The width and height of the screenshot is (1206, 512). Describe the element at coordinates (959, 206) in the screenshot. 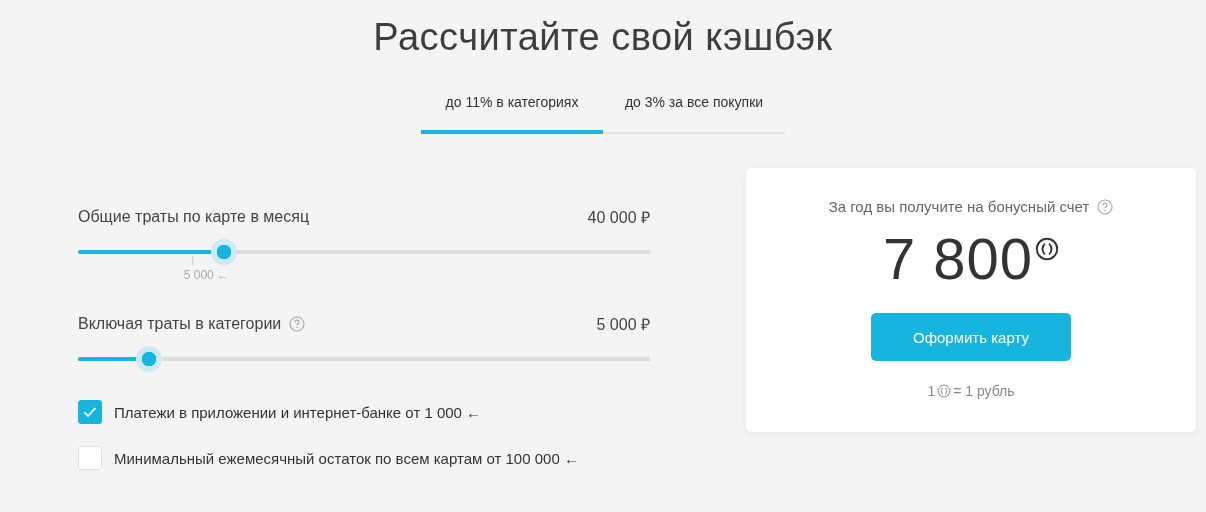

I see `result-caption: За год вы получите на бонусный счет` at that location.